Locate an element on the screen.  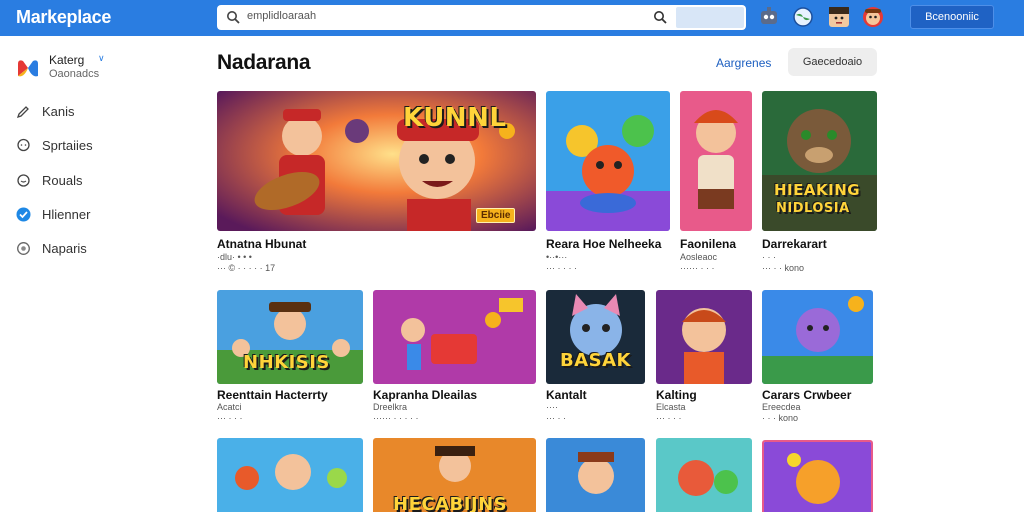
card-title: Atnatna Hbunat is located at coordinates (261, 244).